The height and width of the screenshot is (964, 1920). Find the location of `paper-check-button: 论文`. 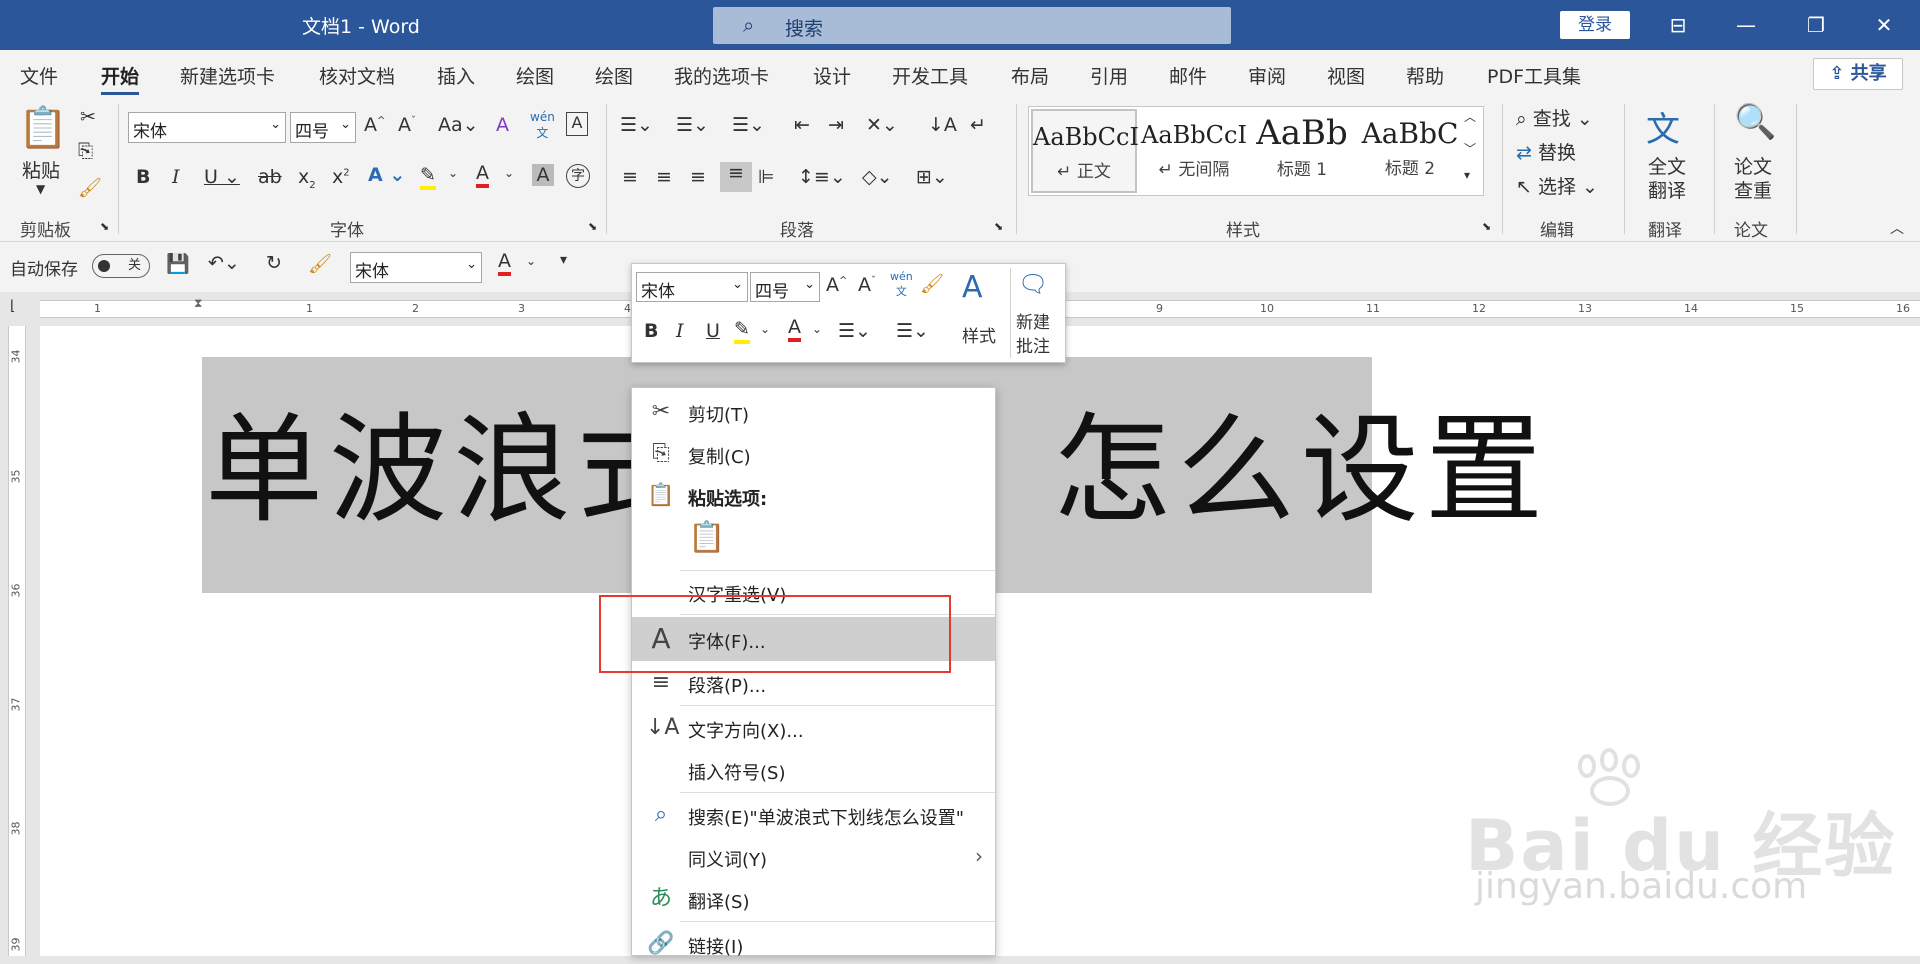

paper-check-button: 论文 is located at coordinates (1753, 165).